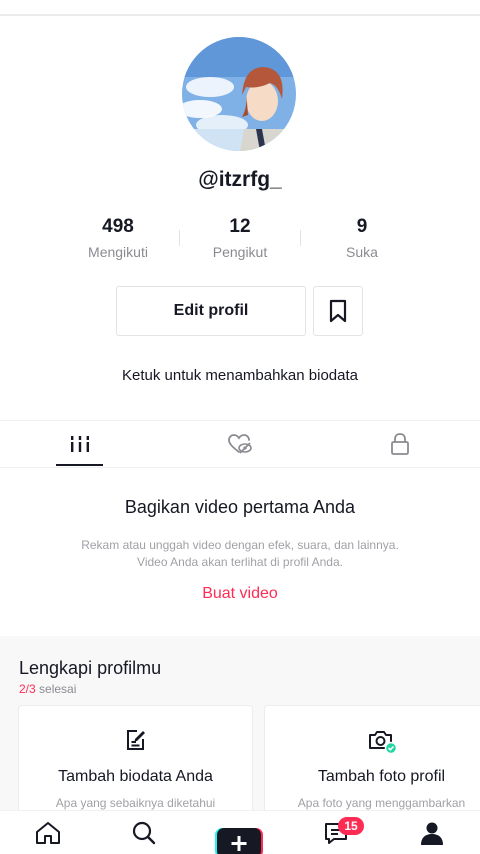  What do you see at coordinates (300, 238) in the screenshot?
I see `stat-divider` at bounding box center [300, 238].